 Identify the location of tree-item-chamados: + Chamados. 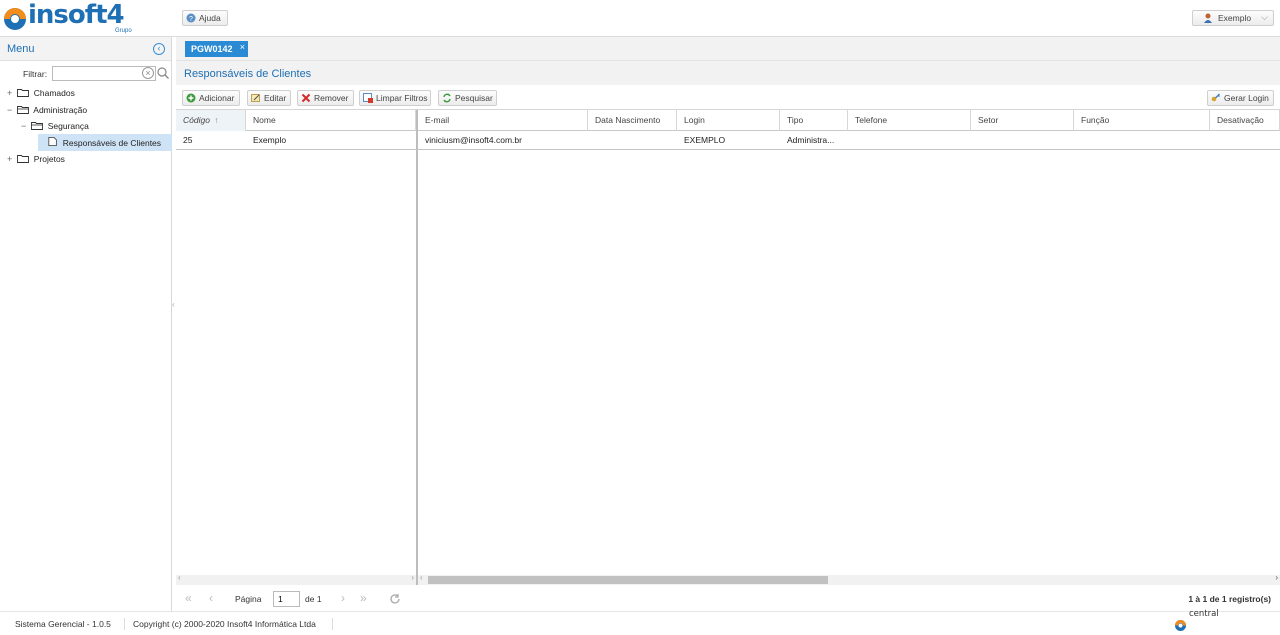
(41, 93).